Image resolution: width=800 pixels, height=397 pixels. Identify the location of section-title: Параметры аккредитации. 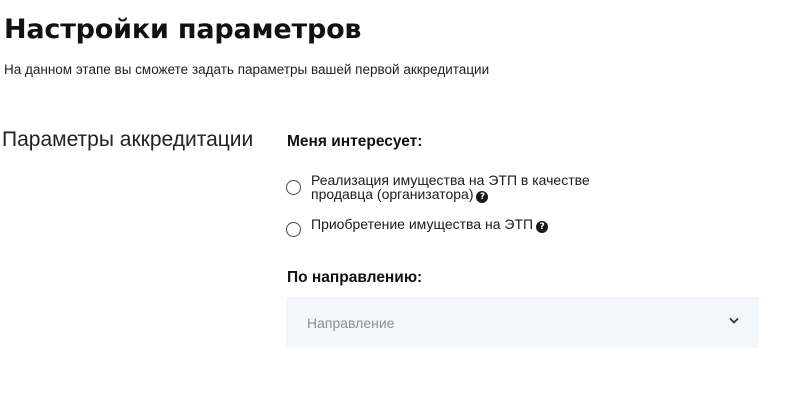
(128, 139).